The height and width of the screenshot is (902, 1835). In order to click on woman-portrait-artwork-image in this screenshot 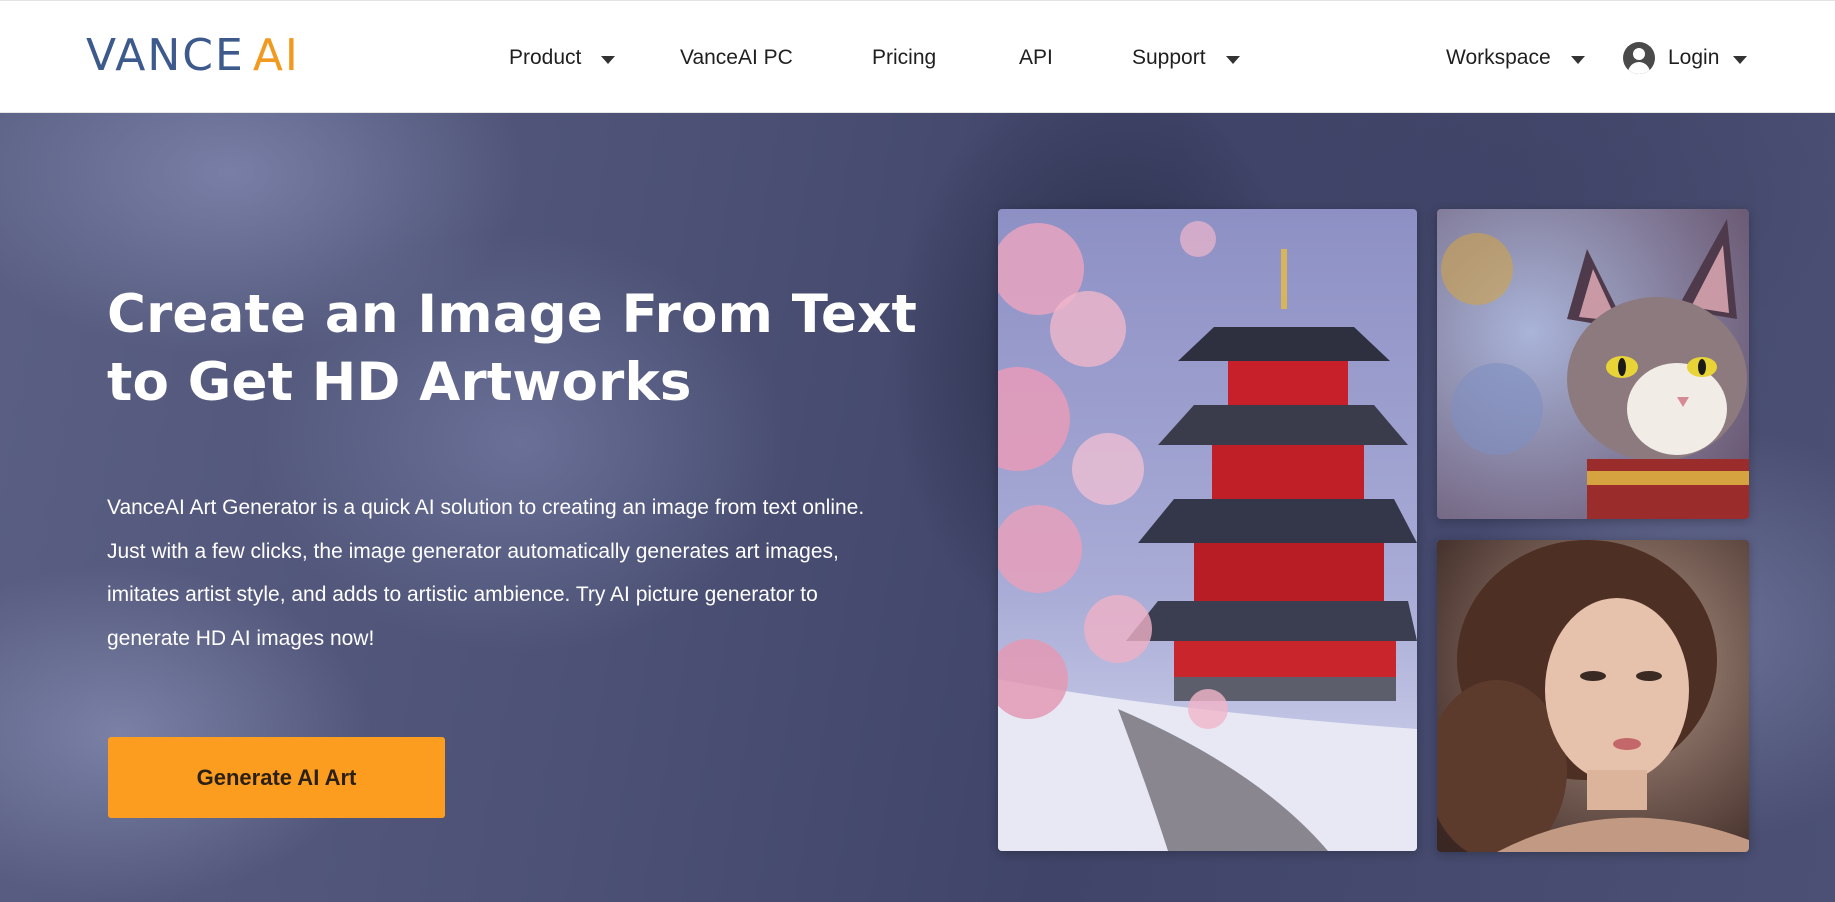, I will do `click(1593, 696)`.